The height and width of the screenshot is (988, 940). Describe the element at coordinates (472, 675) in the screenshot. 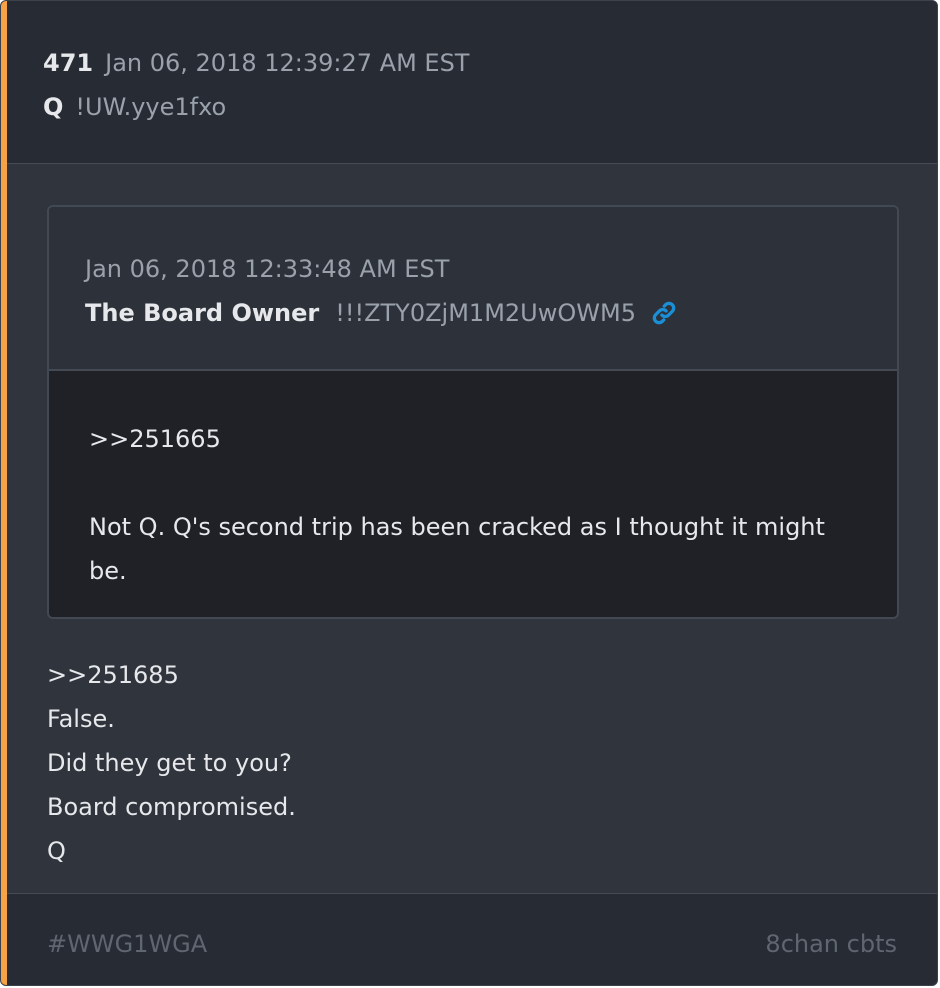

I see `post-reply-link: >>251685` at that location.